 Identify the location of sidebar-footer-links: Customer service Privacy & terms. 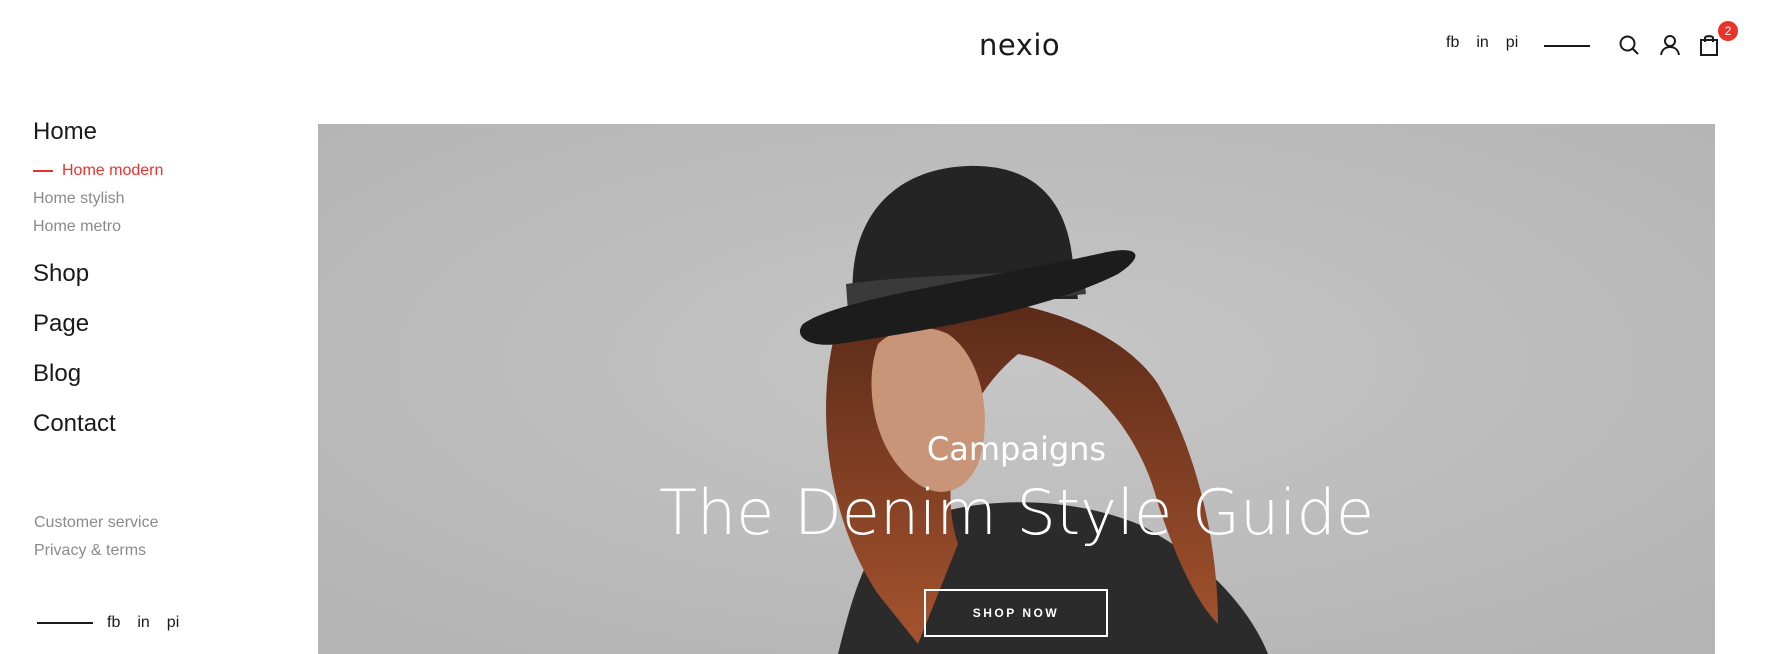
(96, 542).